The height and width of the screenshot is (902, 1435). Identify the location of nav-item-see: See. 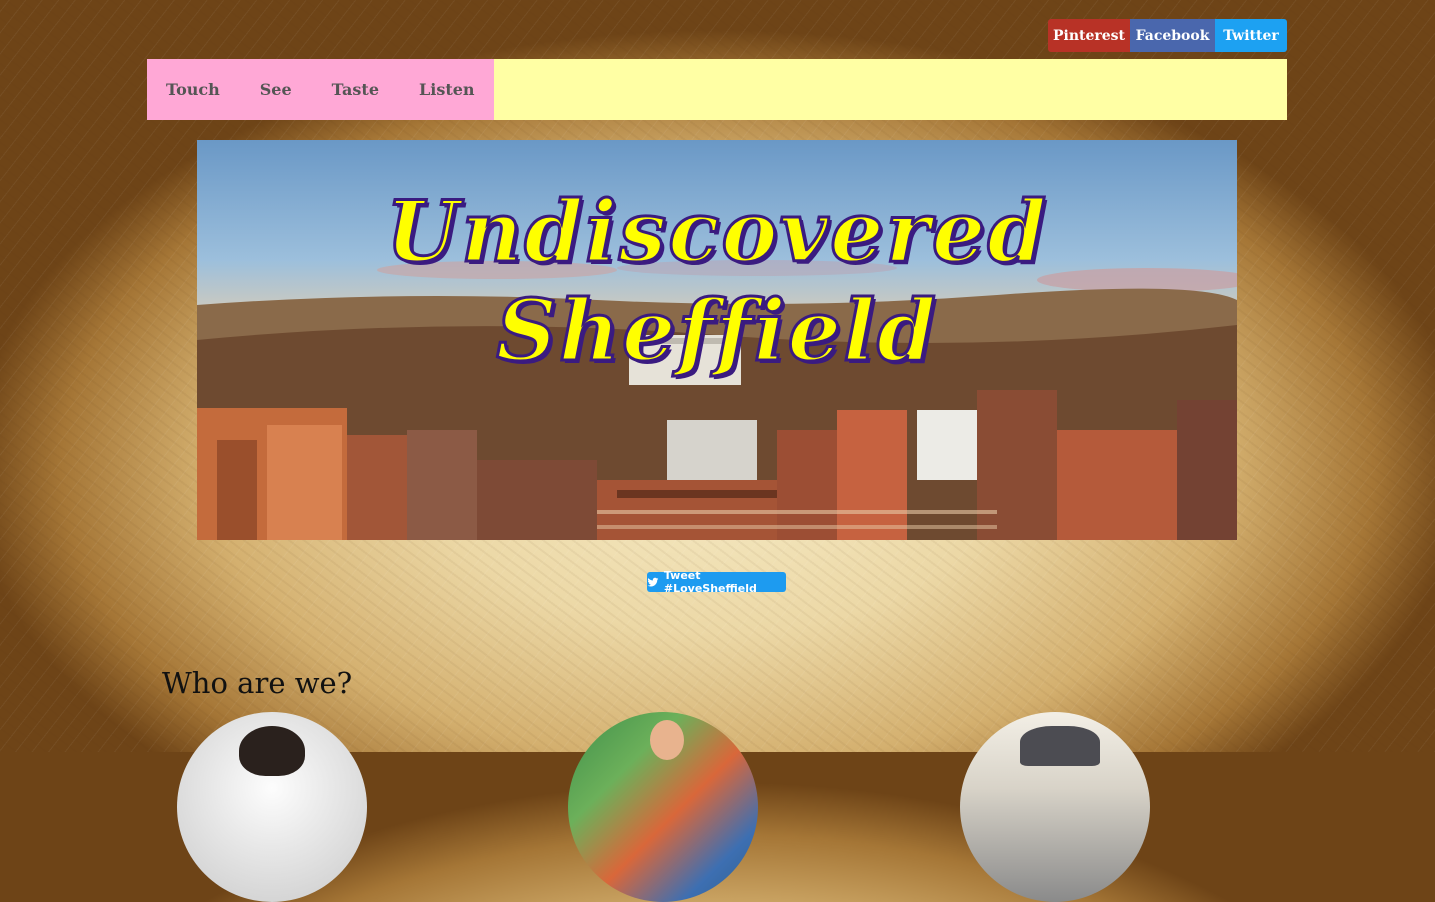
(276, 89).